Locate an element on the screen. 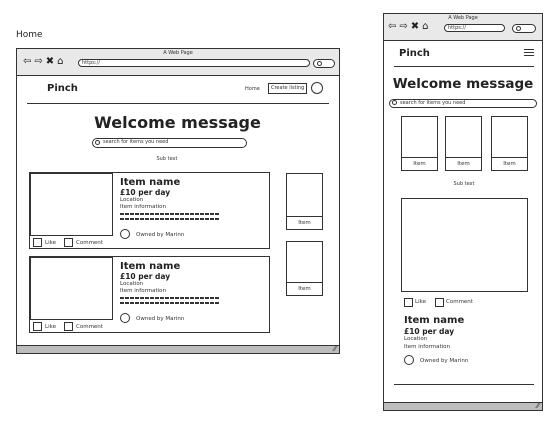  nav-home-link: Home is located at coordinates (252, 89).